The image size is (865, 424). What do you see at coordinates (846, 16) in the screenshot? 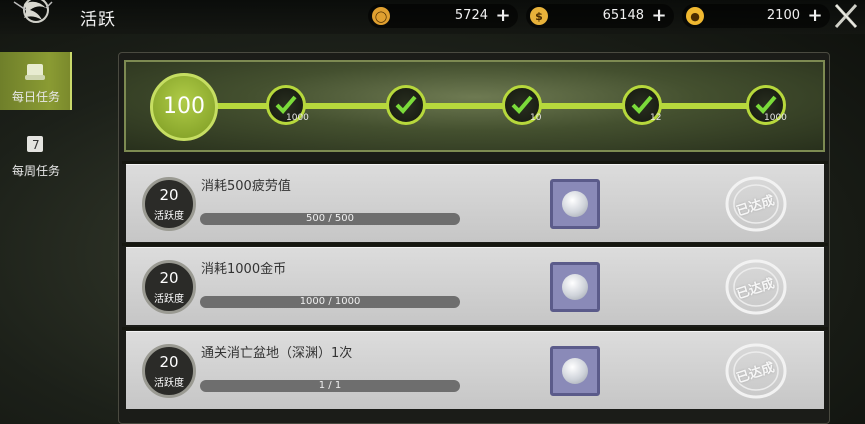
I see `close-icon` at bounding box center [846, 16].